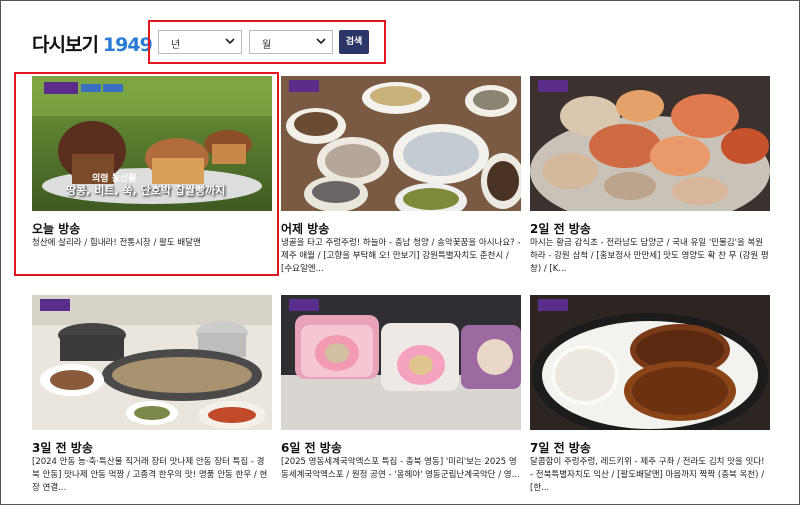 This screenshot has width=800, height=505. Describe the element at coordinates (305, 228) in the screenshot. I see `episode-title: 어제 방송` at that location.